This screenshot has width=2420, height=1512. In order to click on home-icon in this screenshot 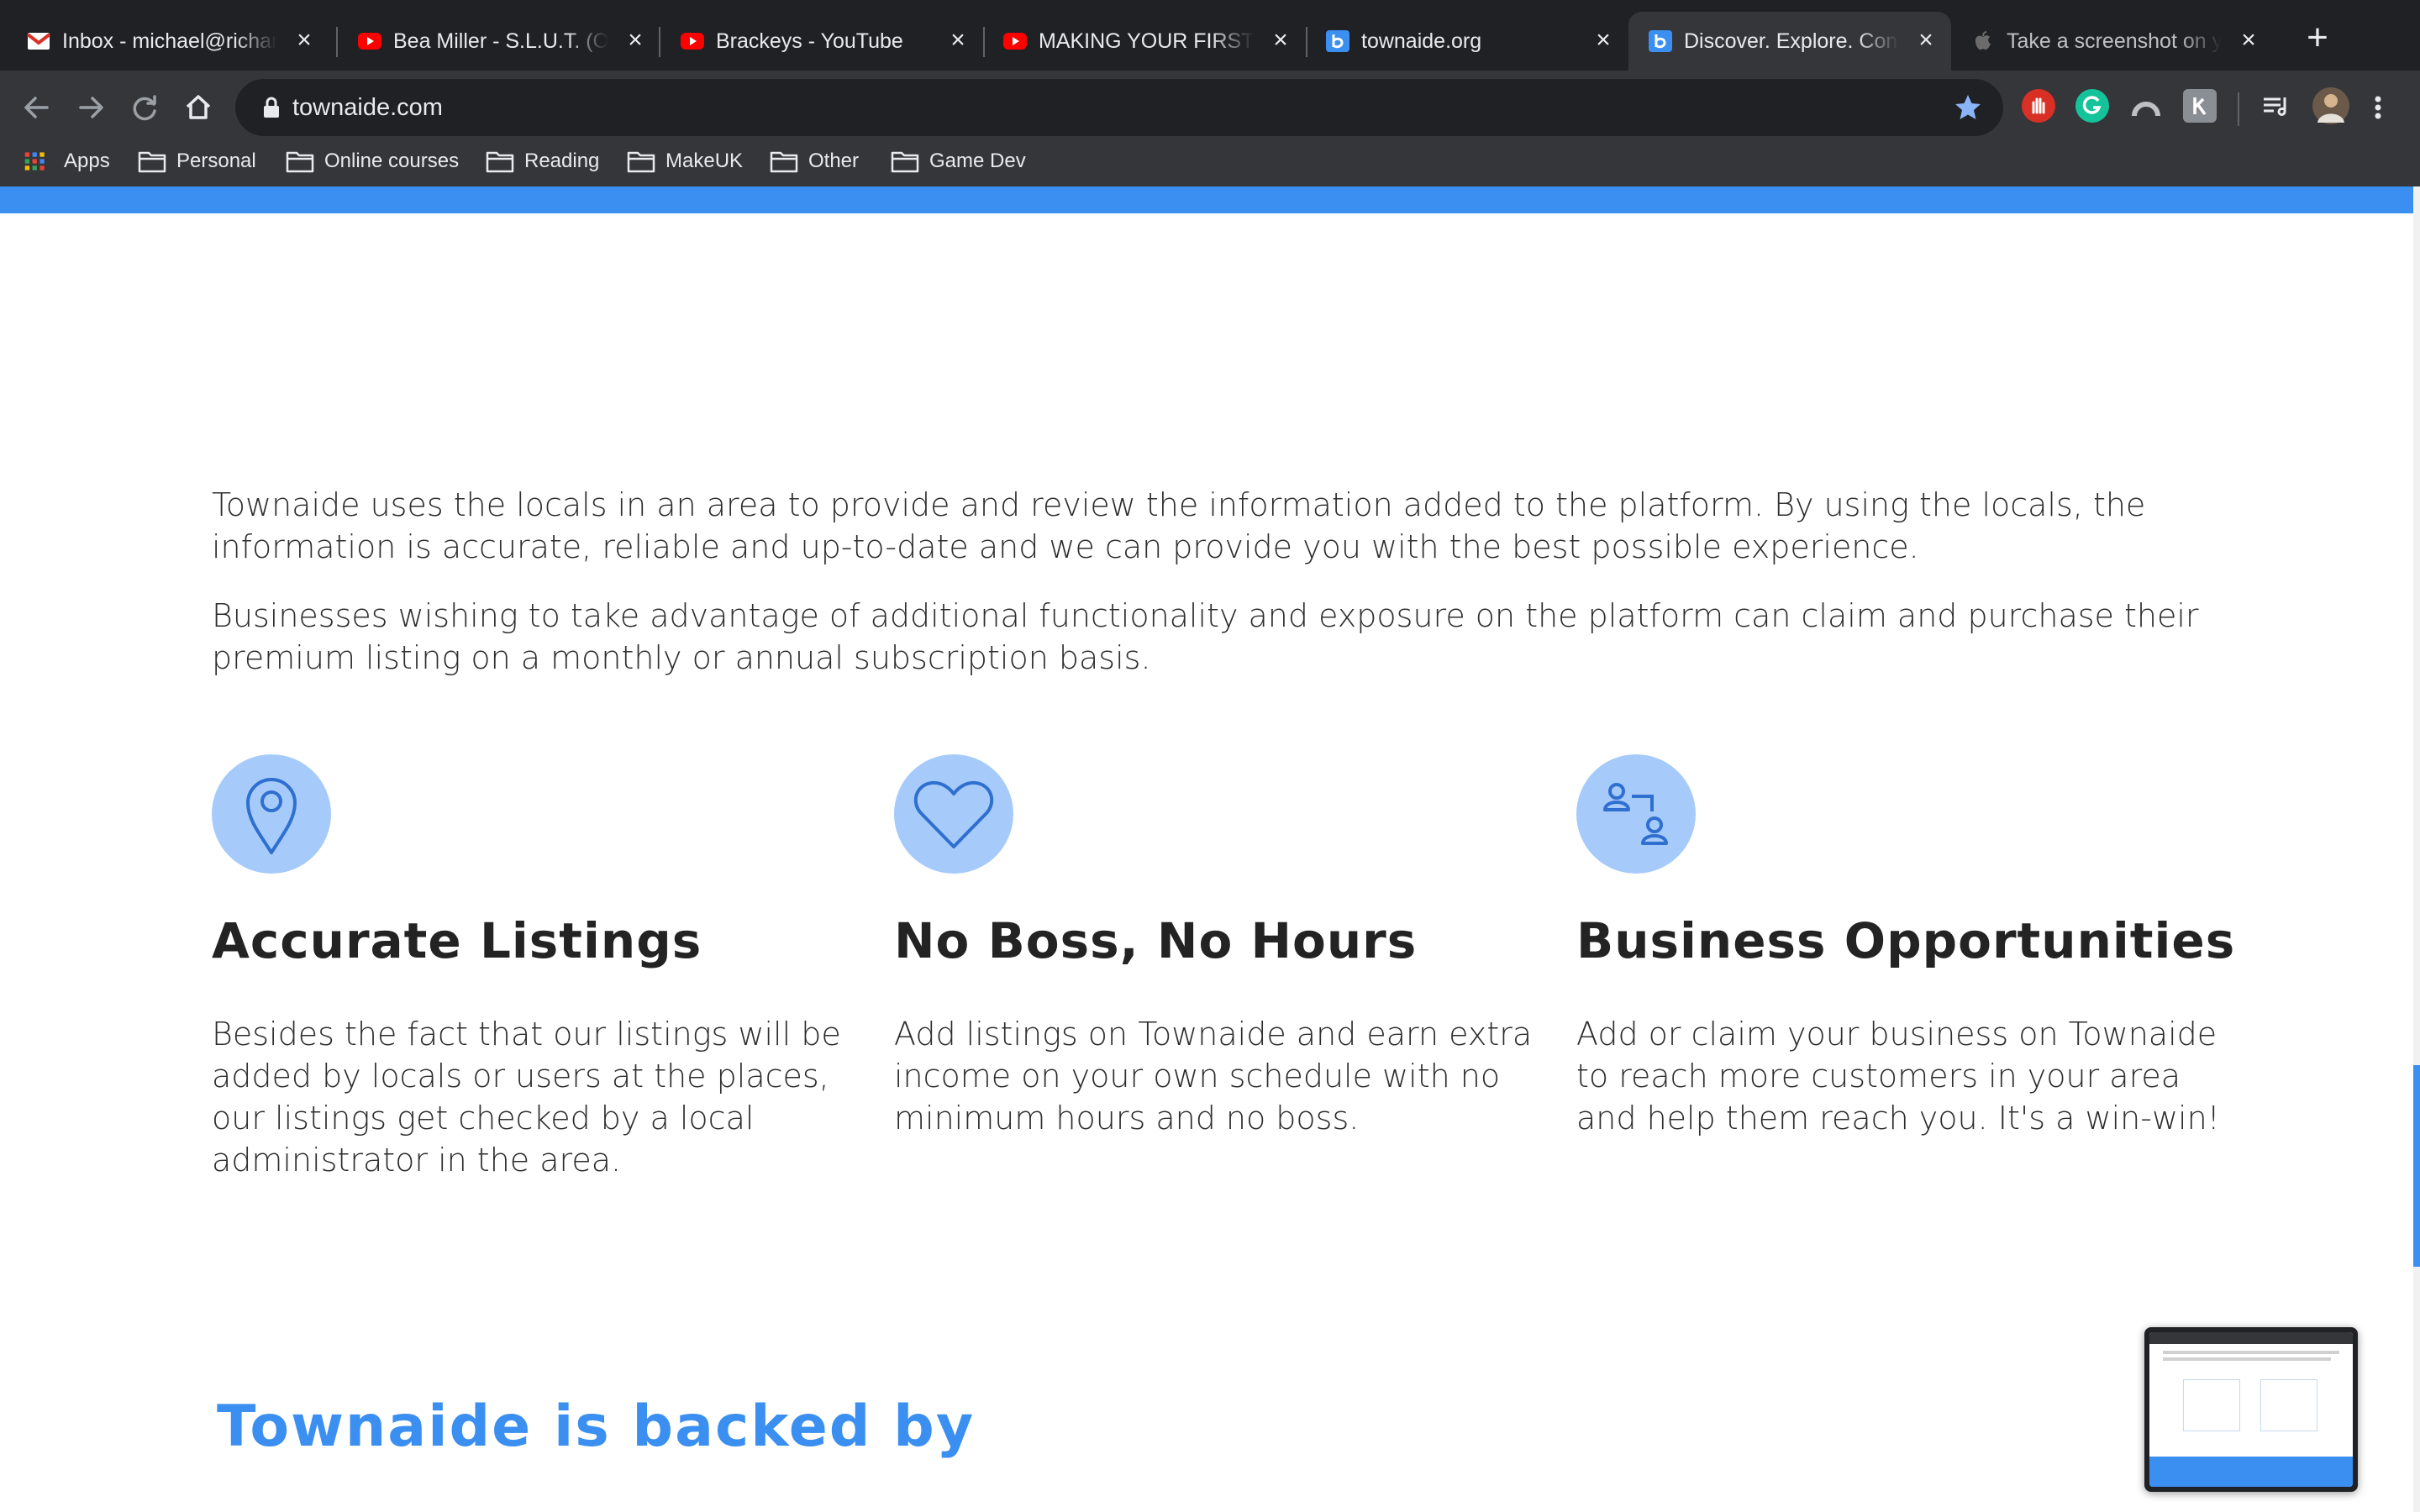, I will do `click(199, 107)`.